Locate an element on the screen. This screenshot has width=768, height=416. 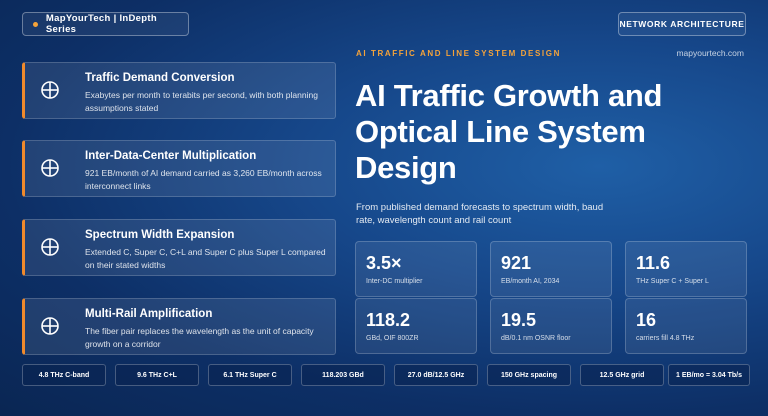
stat-label: GBd, OIF 800ZR is located at coordinates (392, 338).